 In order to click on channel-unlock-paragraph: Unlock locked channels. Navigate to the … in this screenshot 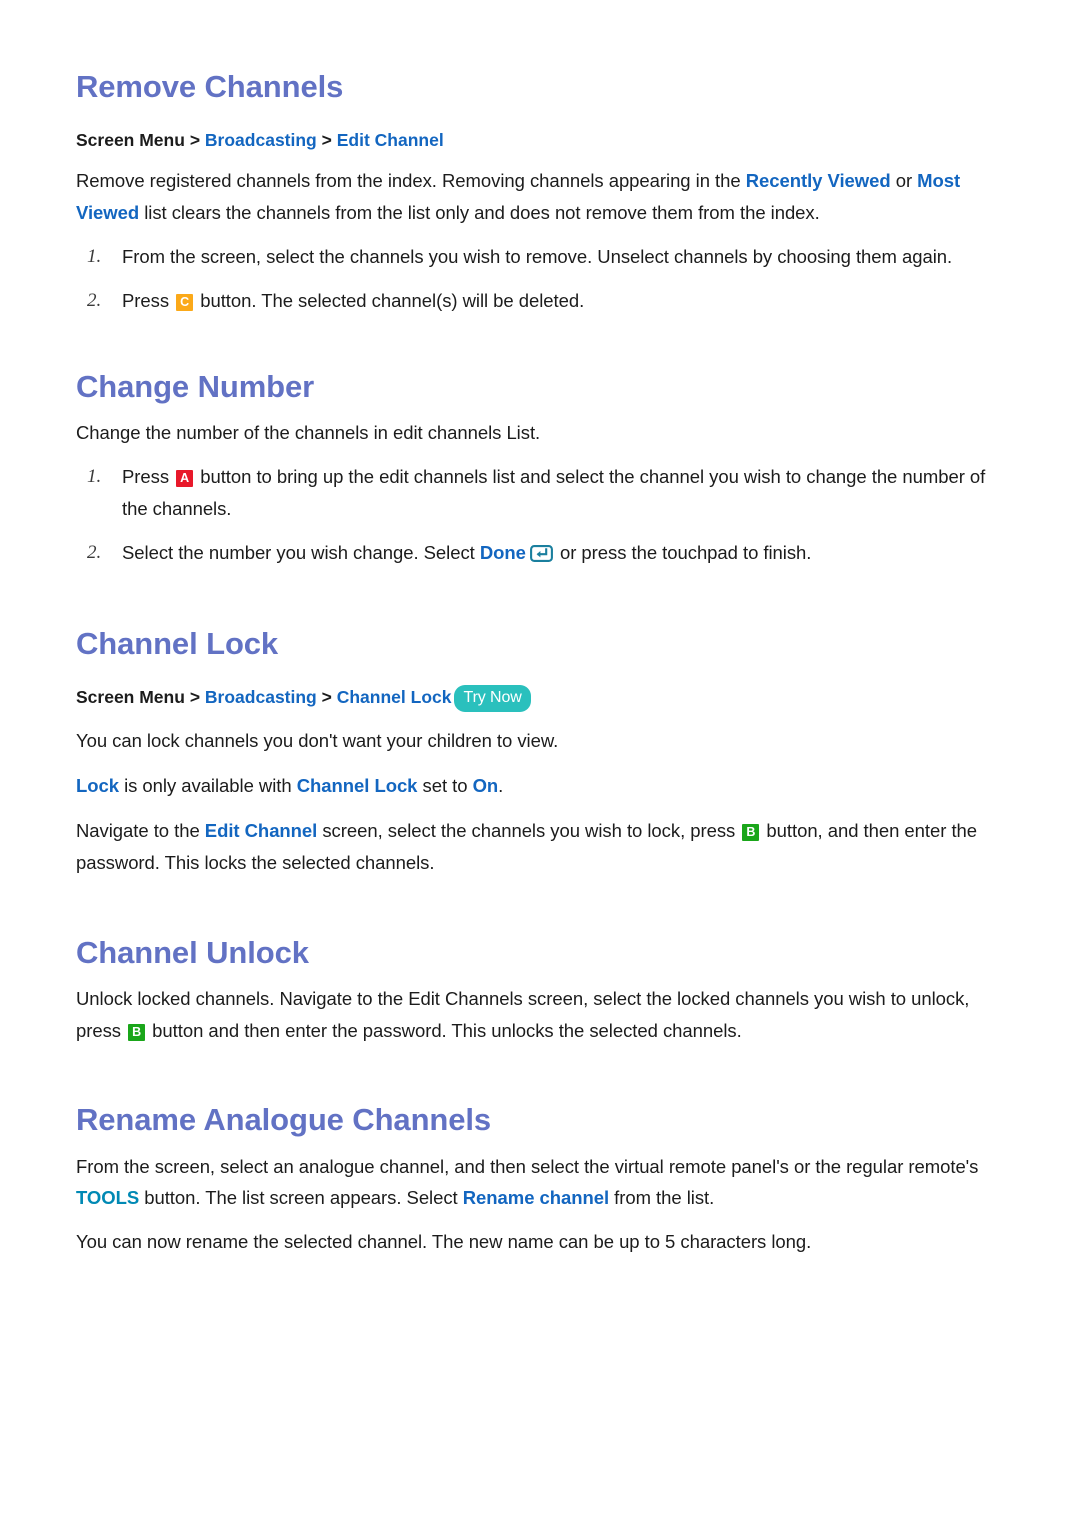, I will do `click(542, 1015)`.